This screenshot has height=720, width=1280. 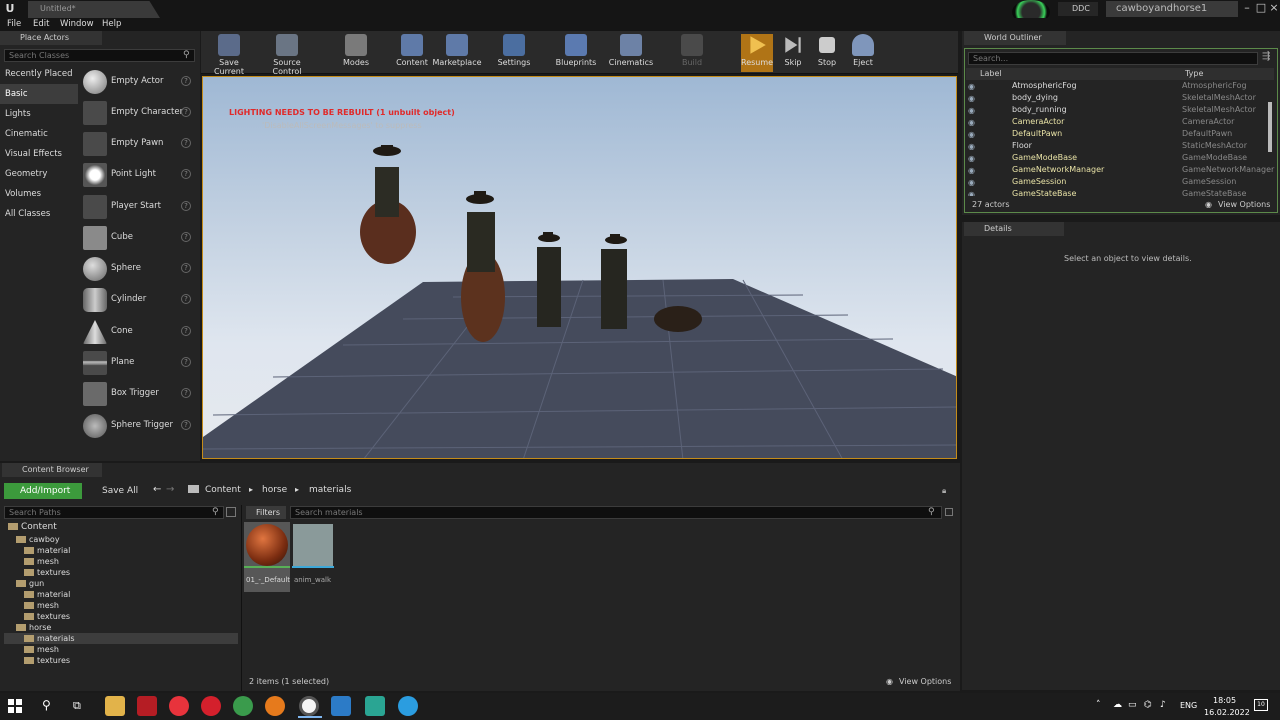 I want to click on tree-item-mesh: mesh, so click(x=121, y=649).